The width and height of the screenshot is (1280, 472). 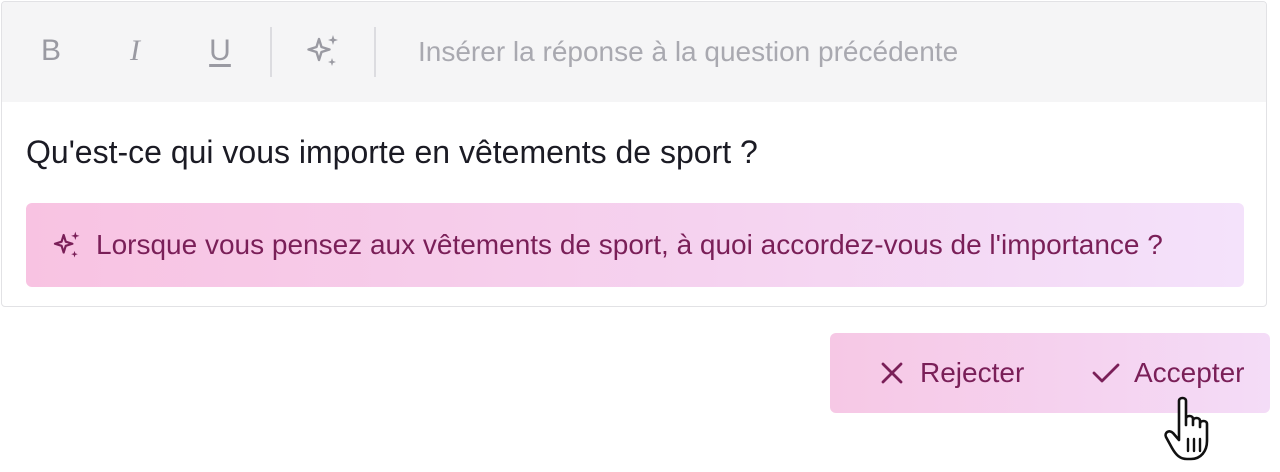 I want to click on check-icon, so click(x=1106, y=373).